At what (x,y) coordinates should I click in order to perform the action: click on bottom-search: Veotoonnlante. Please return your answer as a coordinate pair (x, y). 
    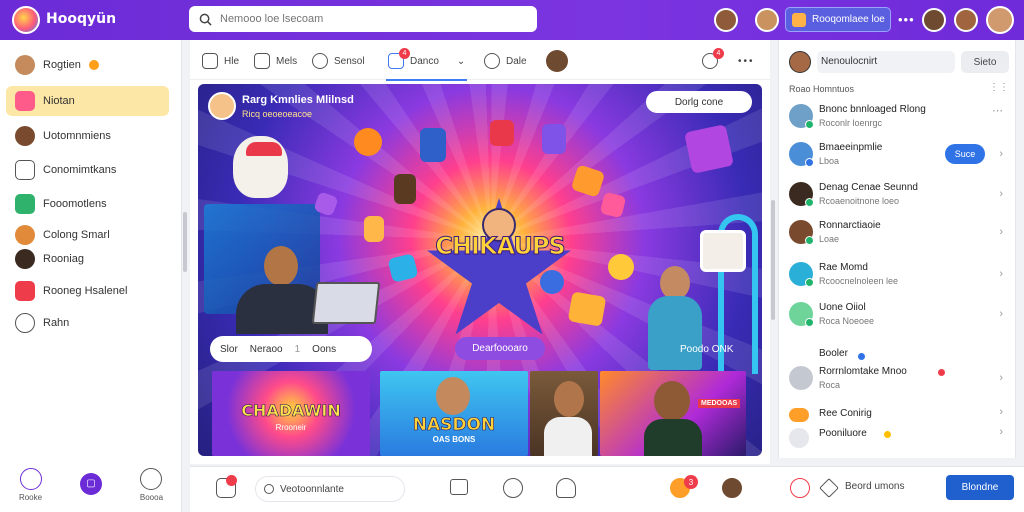
    Looking at the image, I should click on (330, 489).